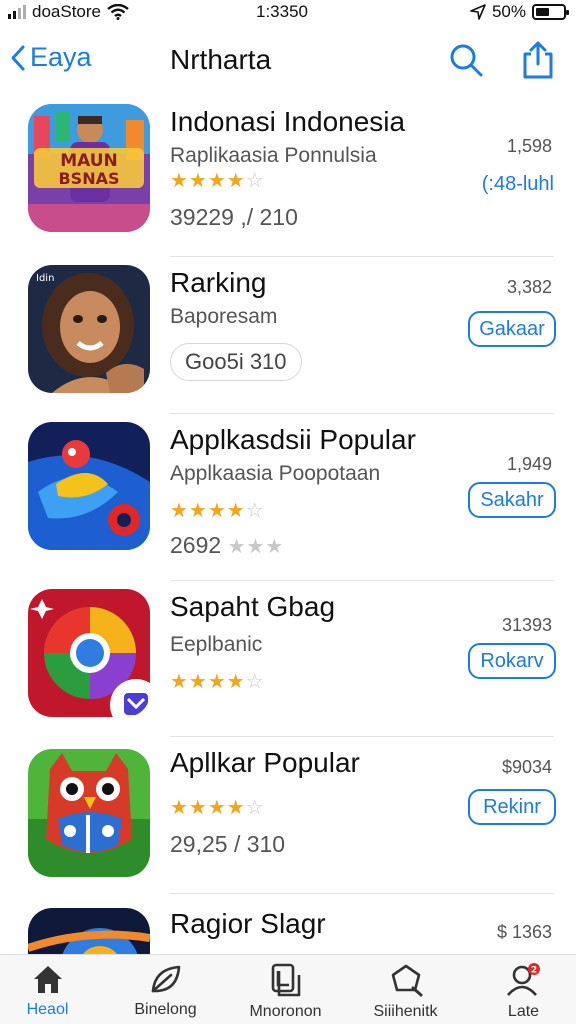  What do you see at coordinates (221, 59) in the screenshot?
I see `page-title: Nrtharta` at bounding box center [221, 59].